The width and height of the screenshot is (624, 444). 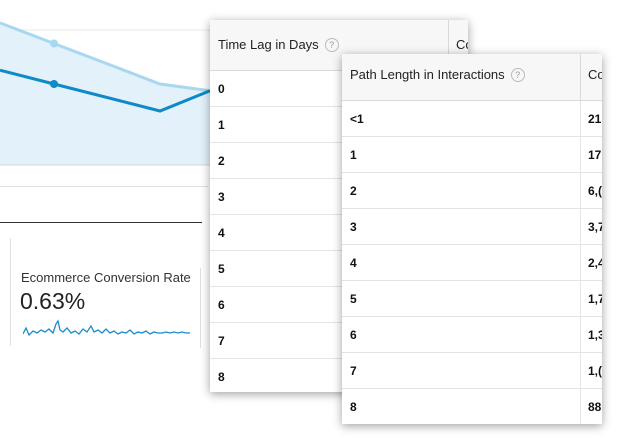 I want to click on row-value: 6,(, so click(x=595, y=191).